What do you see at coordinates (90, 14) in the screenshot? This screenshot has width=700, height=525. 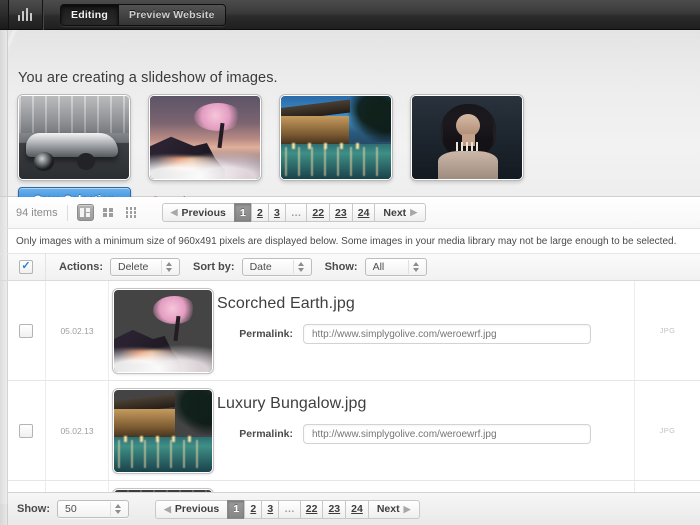 I see `tab-editing: Editing` at bounding box center [90, 14].